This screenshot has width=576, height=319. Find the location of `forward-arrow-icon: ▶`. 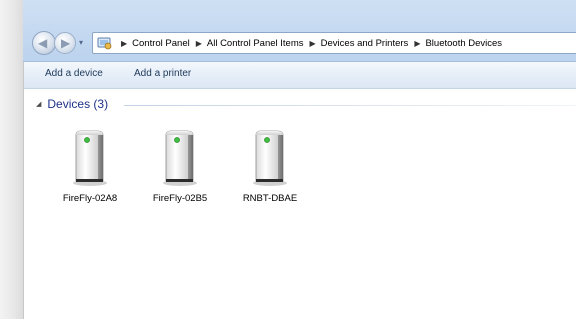

forward-arrow-icon: ▶ is located at coordinates (66, 43).